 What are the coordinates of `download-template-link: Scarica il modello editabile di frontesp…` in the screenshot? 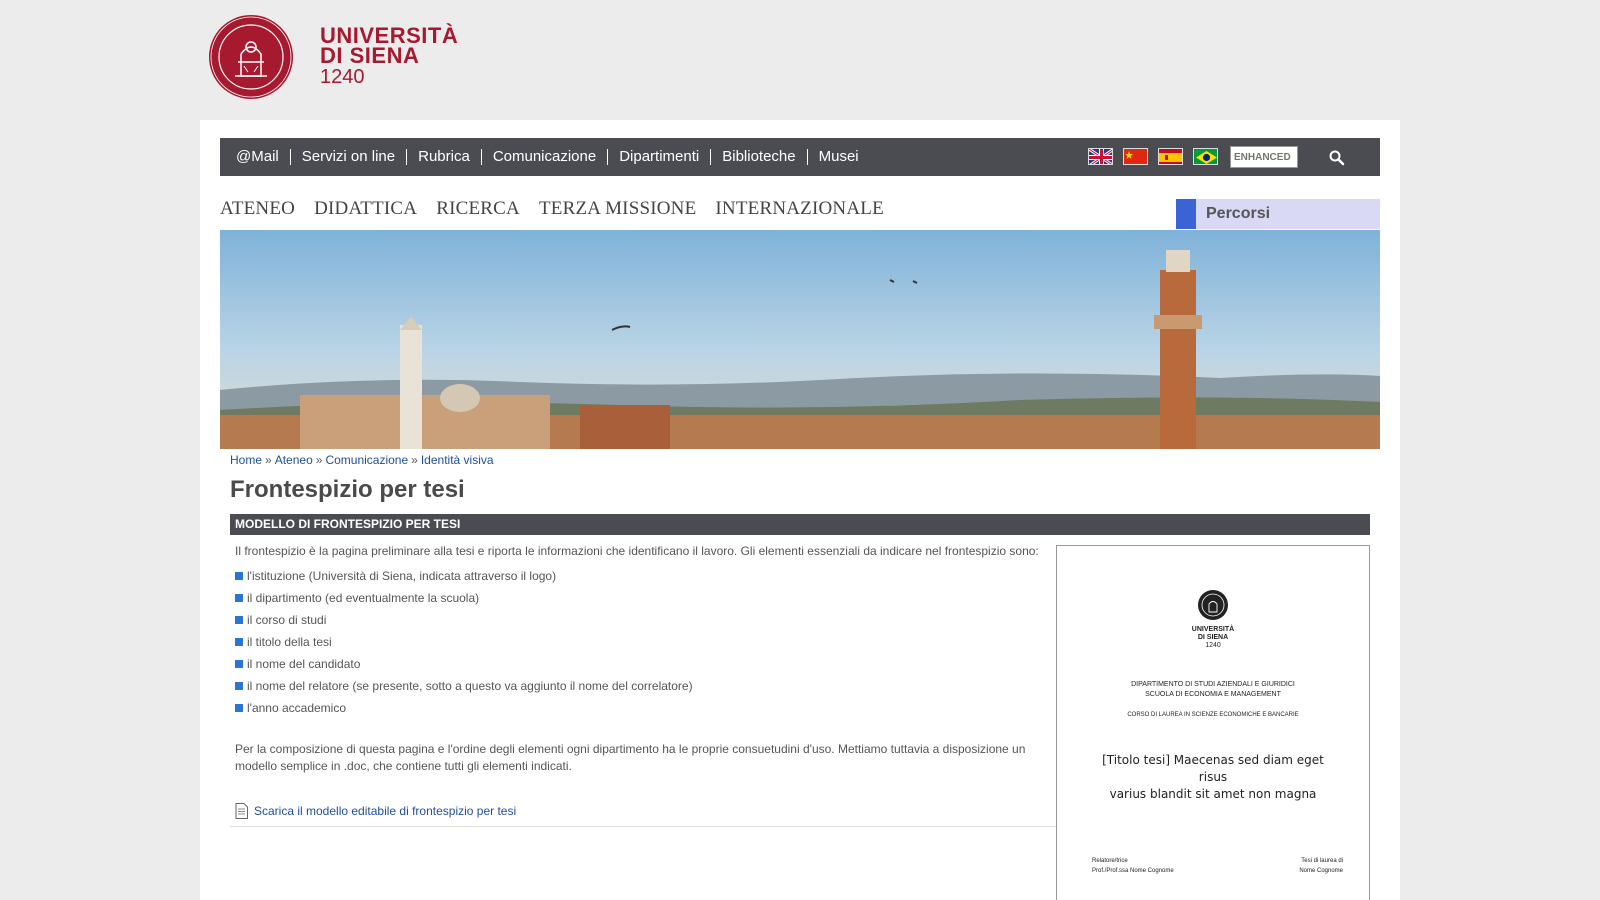 It's located at (375, 811).